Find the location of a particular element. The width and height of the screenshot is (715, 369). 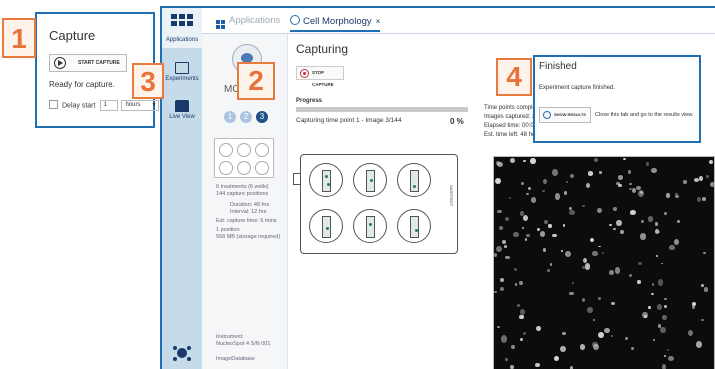

rail-live-view: Live View is located at coordinates (182, 110).